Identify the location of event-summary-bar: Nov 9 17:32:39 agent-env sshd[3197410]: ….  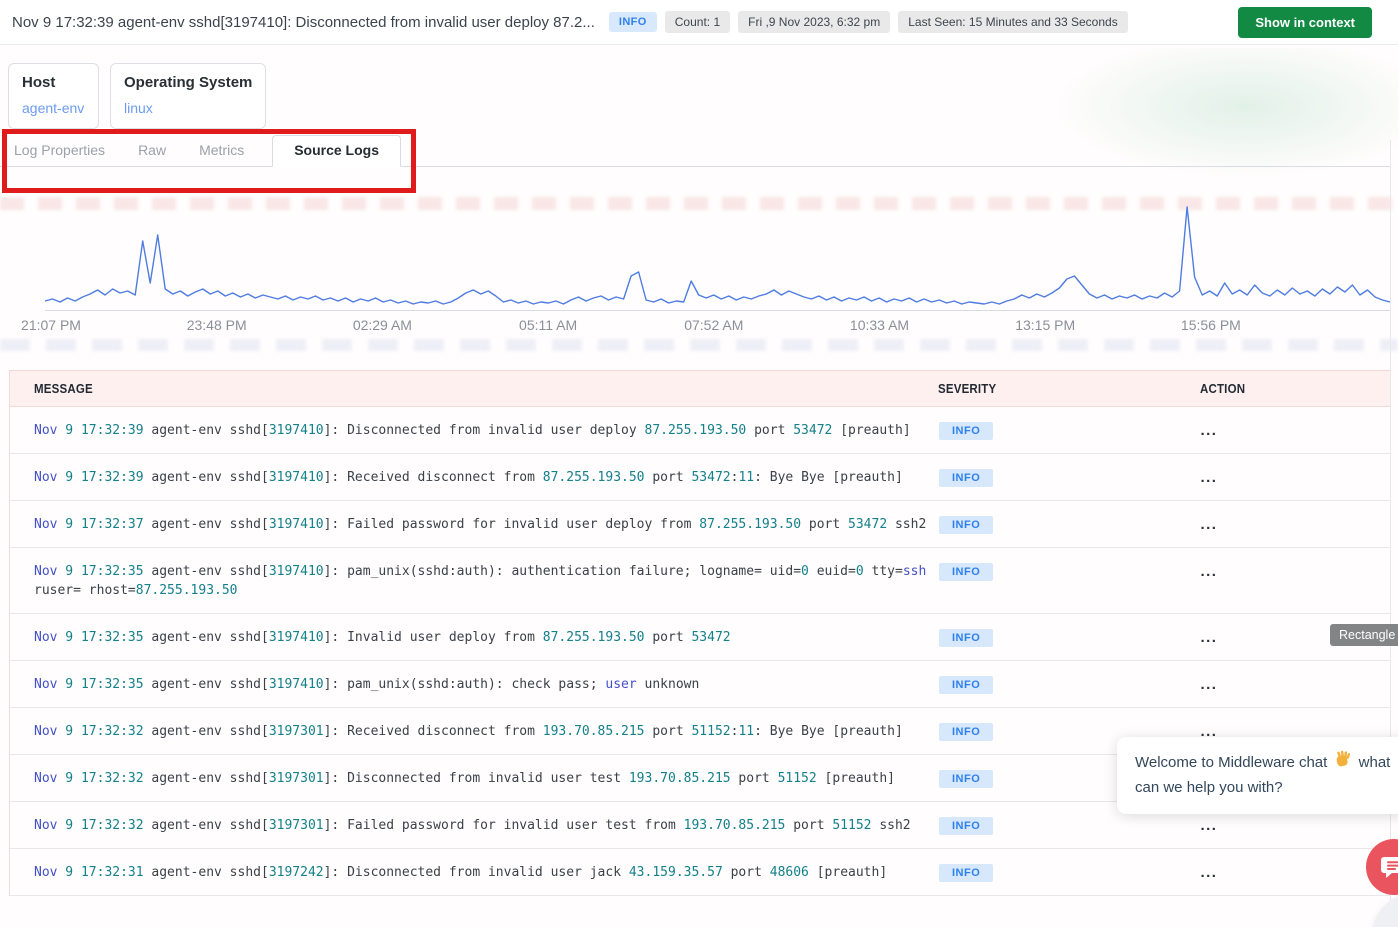
(699, 22).